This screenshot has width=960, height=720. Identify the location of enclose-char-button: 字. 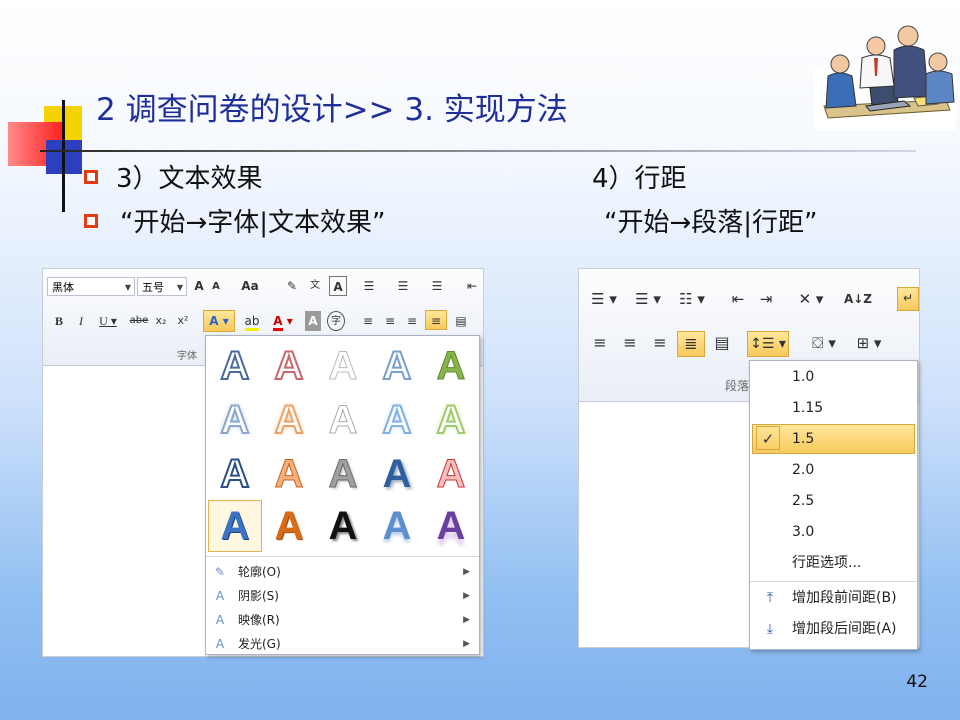
(336, 321).